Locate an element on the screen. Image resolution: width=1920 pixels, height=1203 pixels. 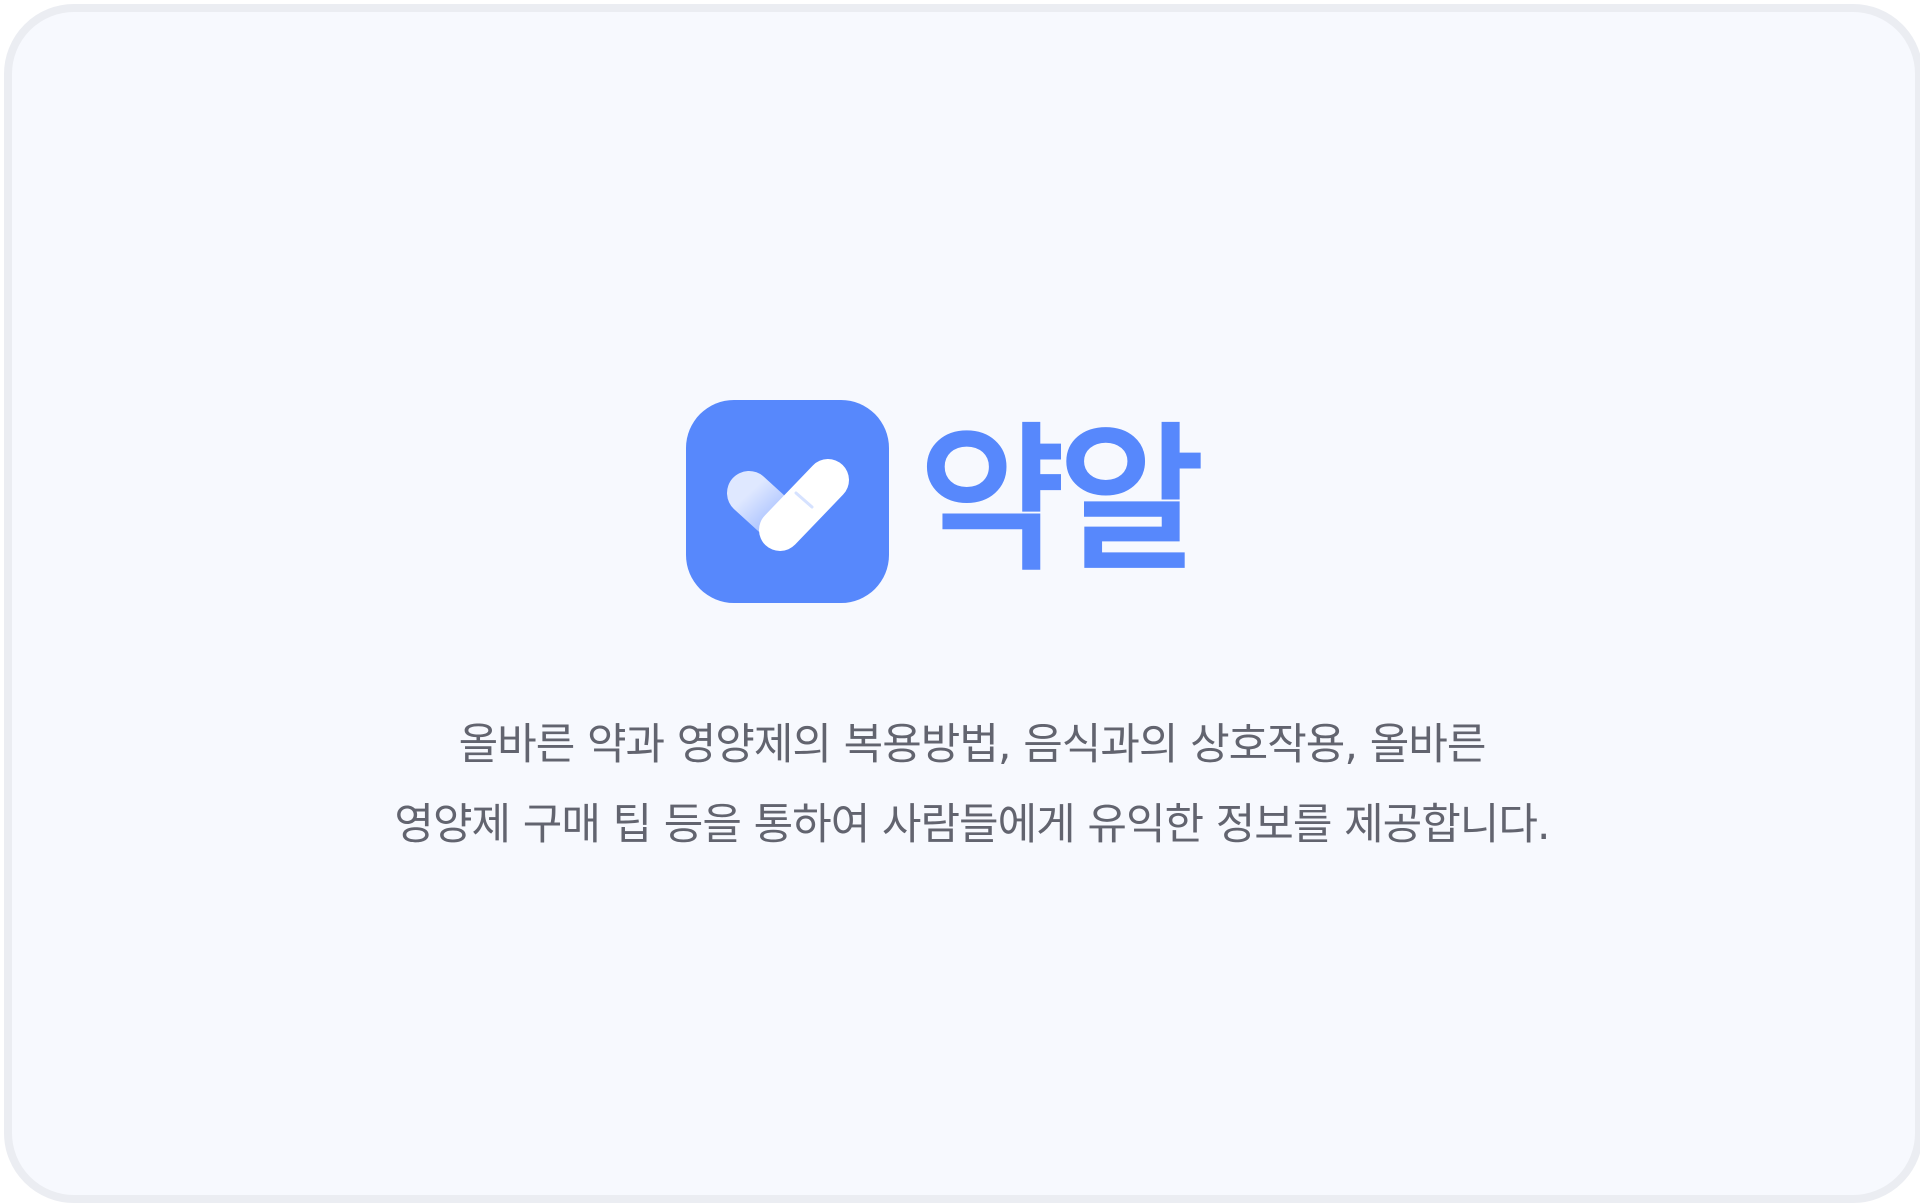
brand-name: 약알 is located at coordinates (1061, 501).